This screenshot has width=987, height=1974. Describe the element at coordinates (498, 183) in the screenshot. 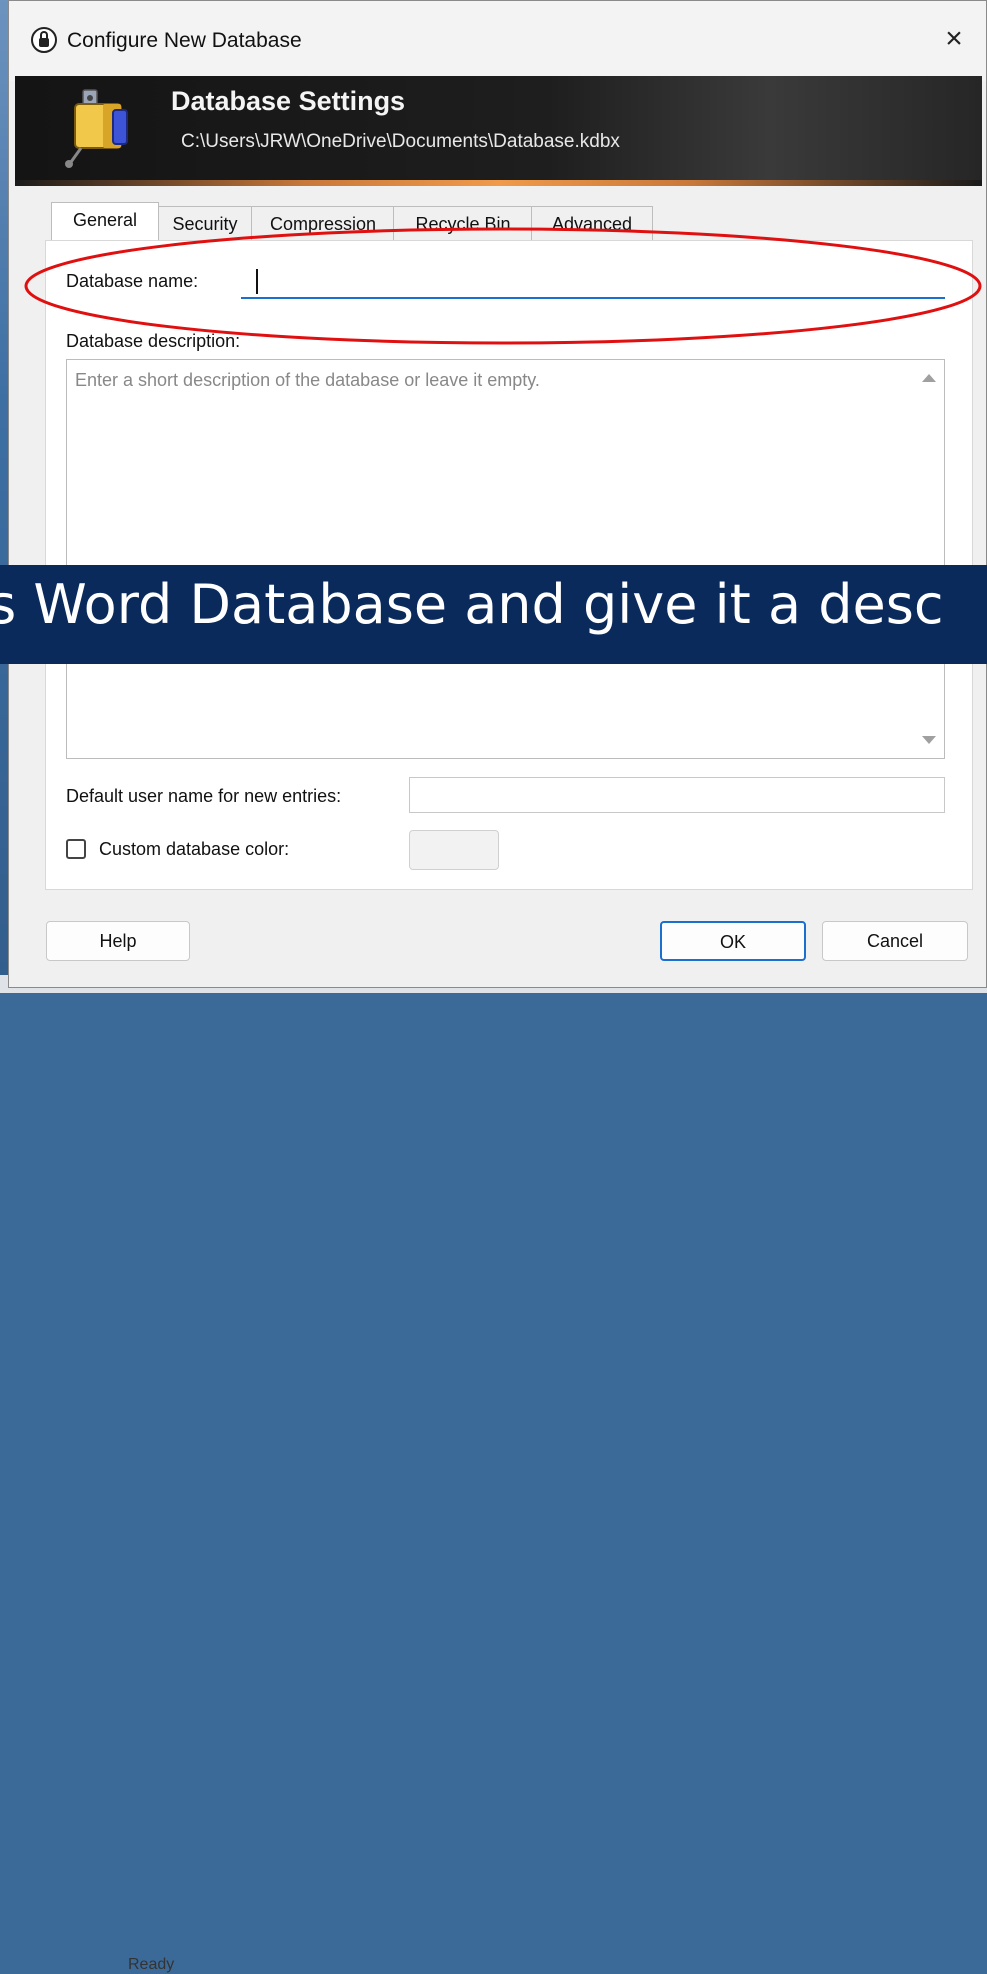

I see `banner-glow` at that location.